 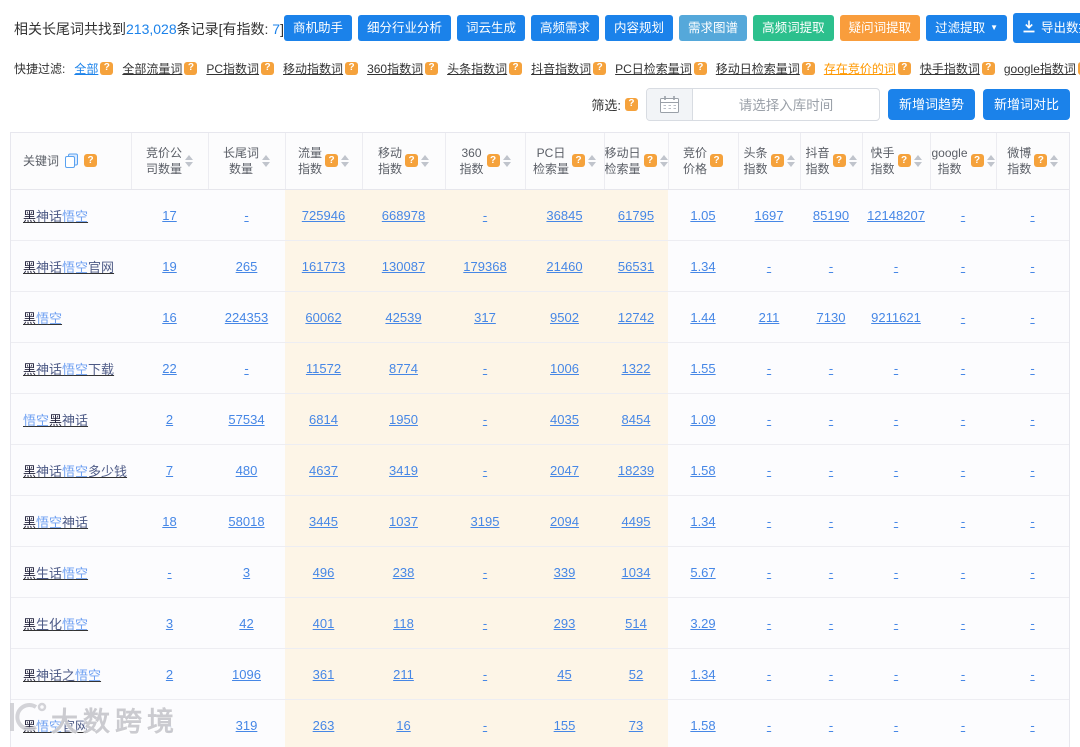 What do you see at coordinates (246, 521) in the screenshot?
I see `cell-link: 58018` at bounding box center [246, 521].